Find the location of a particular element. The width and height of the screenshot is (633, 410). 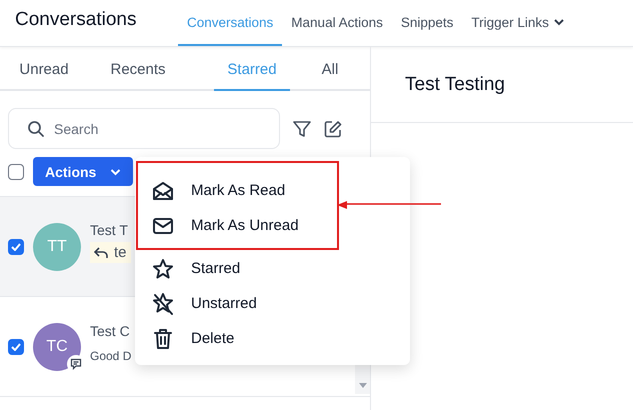

avatar: TT is located at coordinates (57, 246).